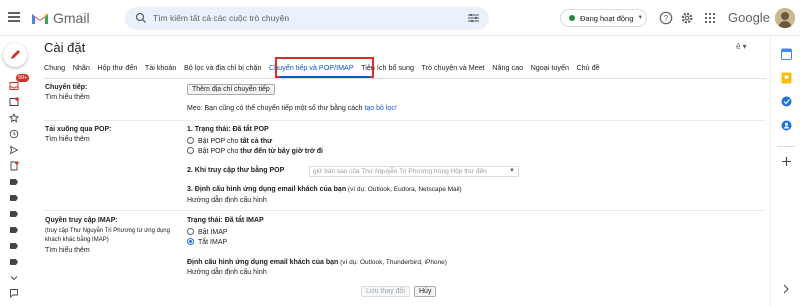  I want to click on pop-label: Tải xuống qua POP:, so click(78, 129).